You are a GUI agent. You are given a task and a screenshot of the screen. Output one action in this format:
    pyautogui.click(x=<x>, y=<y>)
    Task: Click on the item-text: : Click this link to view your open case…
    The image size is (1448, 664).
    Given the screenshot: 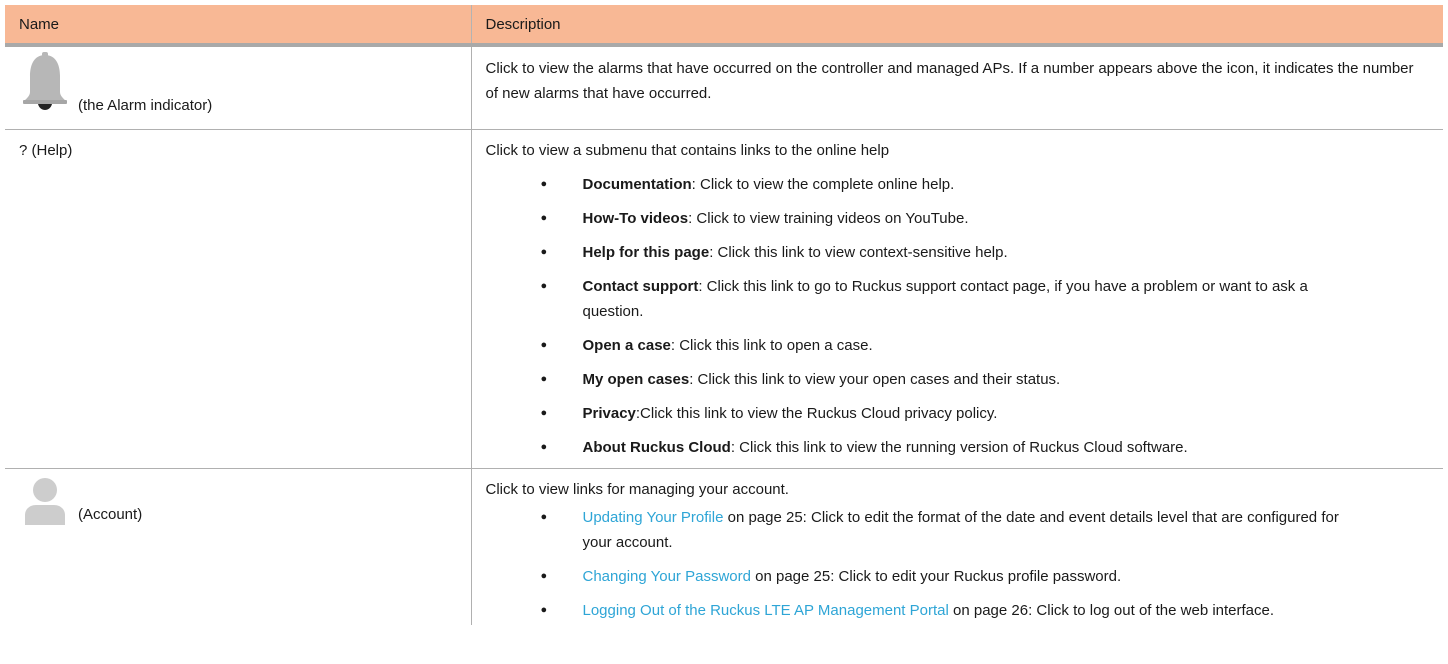 What is the action you would take?
    pyautogui.click(x=875, y=379)
    